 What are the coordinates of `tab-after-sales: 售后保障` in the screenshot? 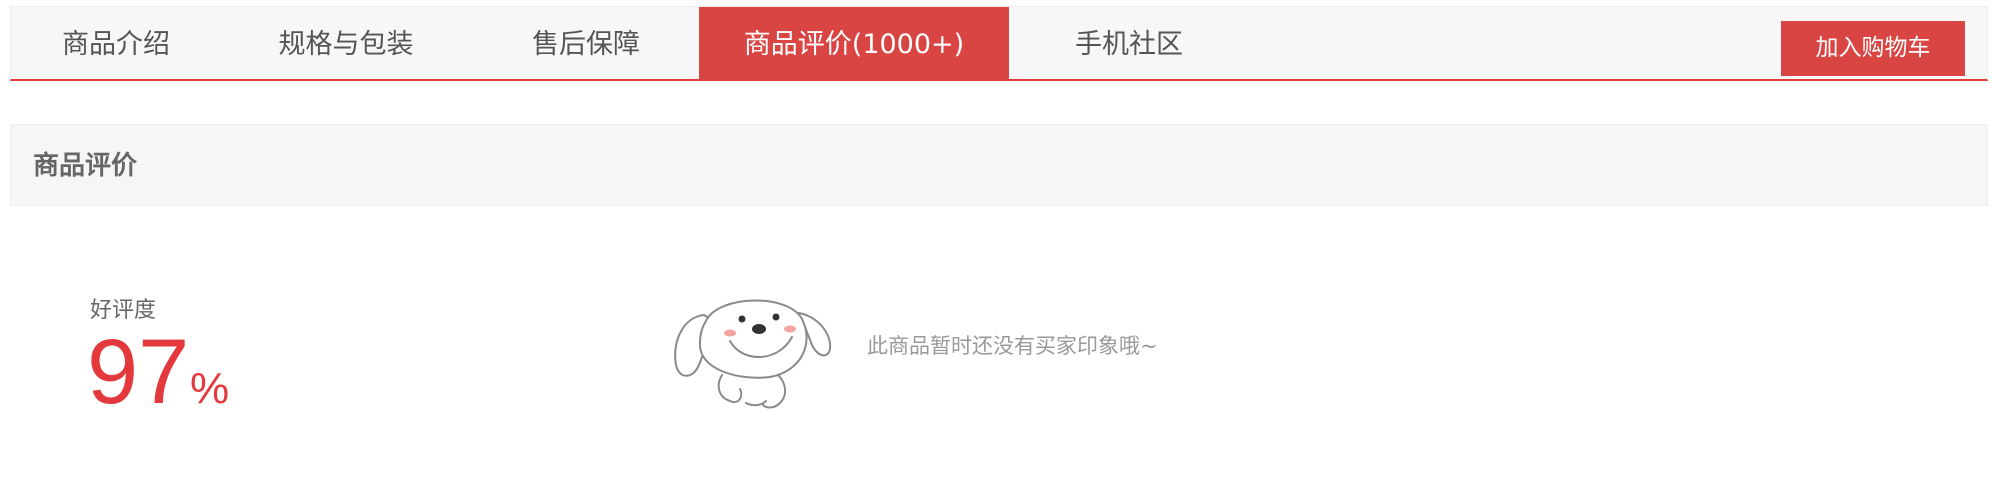 It's located at (586, 43).